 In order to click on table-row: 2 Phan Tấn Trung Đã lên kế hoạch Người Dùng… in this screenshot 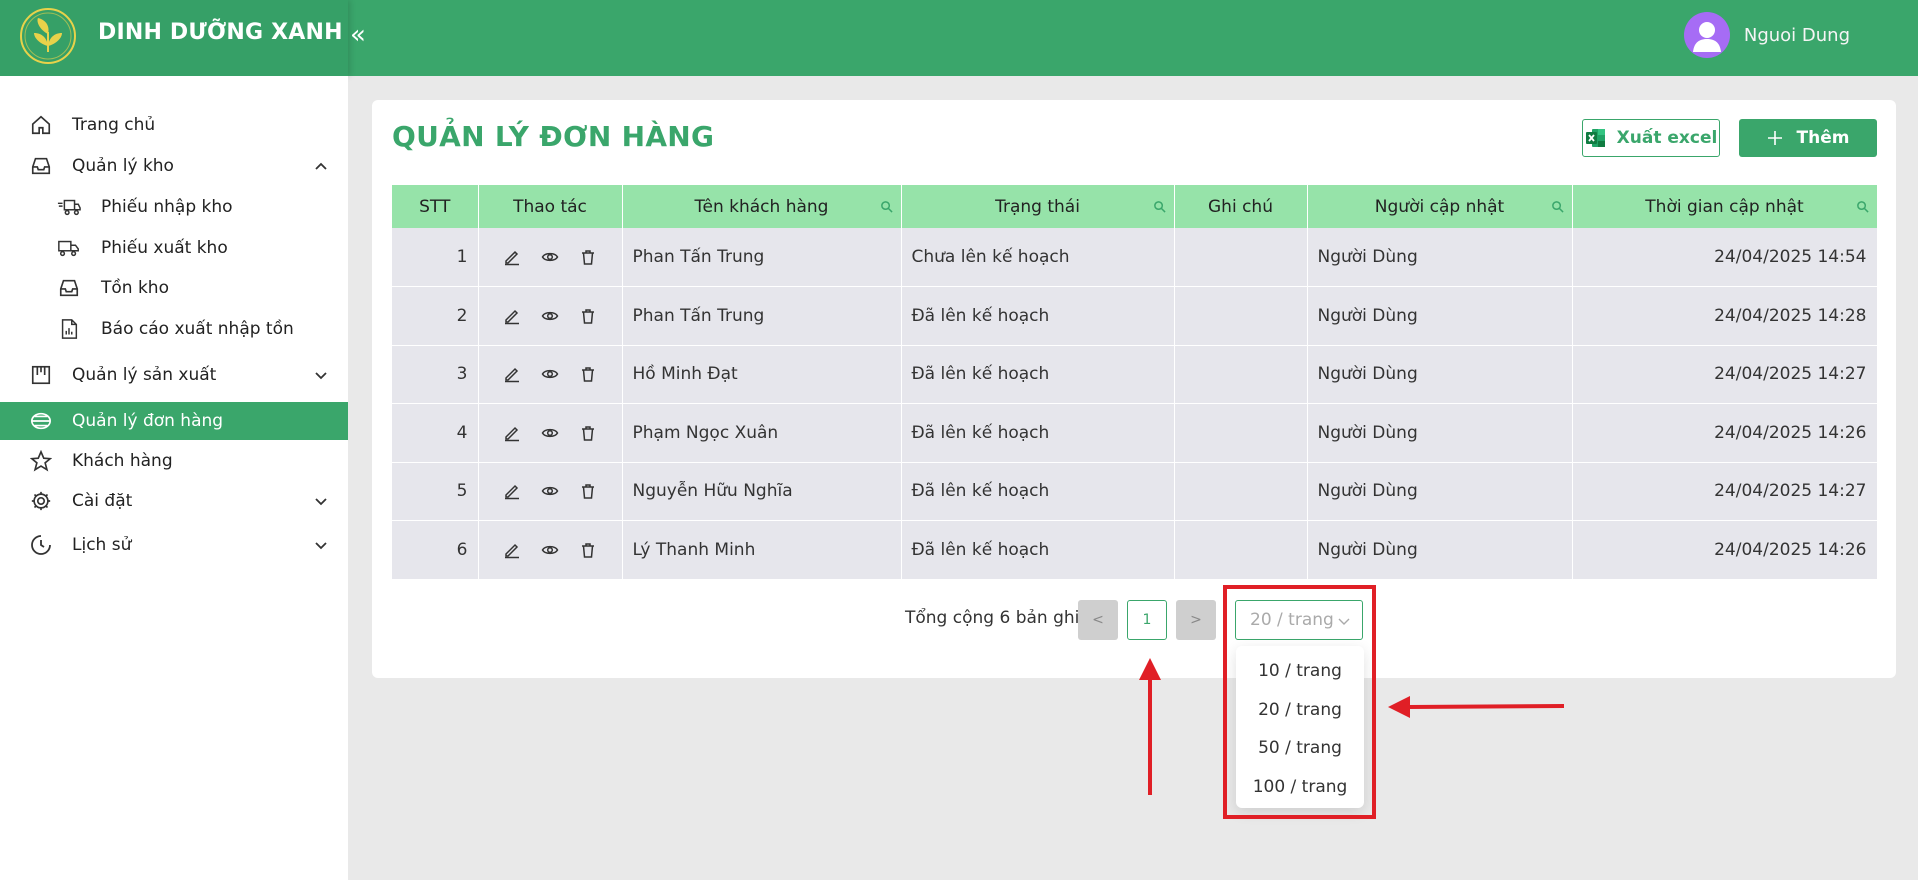, I will do `click(1135, 316)`.